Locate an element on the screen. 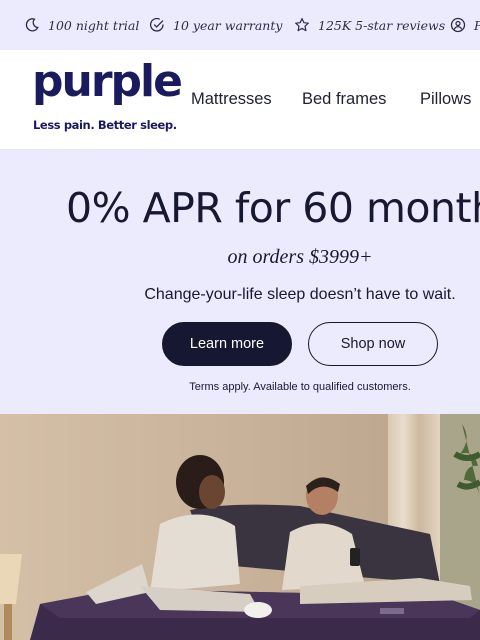 This screenshot has height=640, width=480. shop-now-button: Shop now is located at coordinates (373, 344).